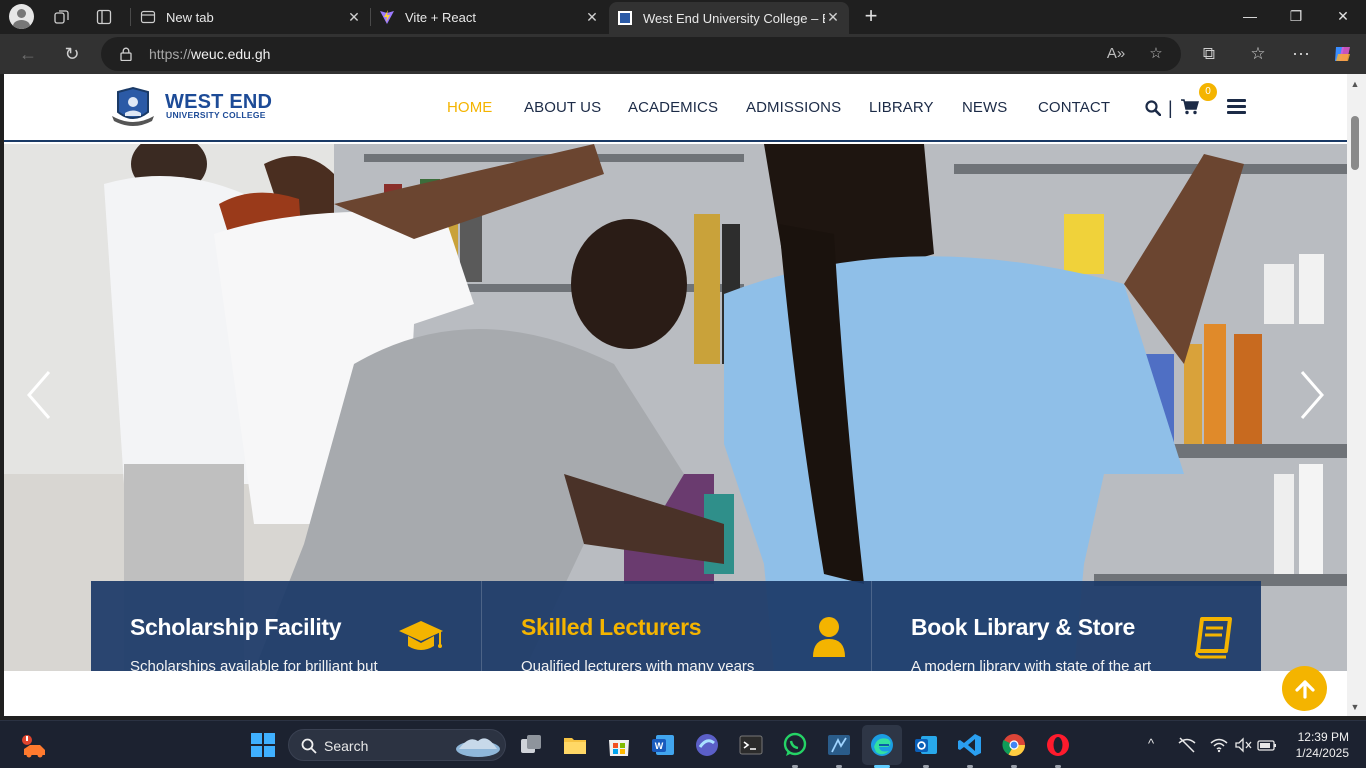 This screenshot has width=1366, height=768. Describe the element at coordinates (562, 107) in the screenshot. I see `nav-about-us: ABOUT US` at that location.